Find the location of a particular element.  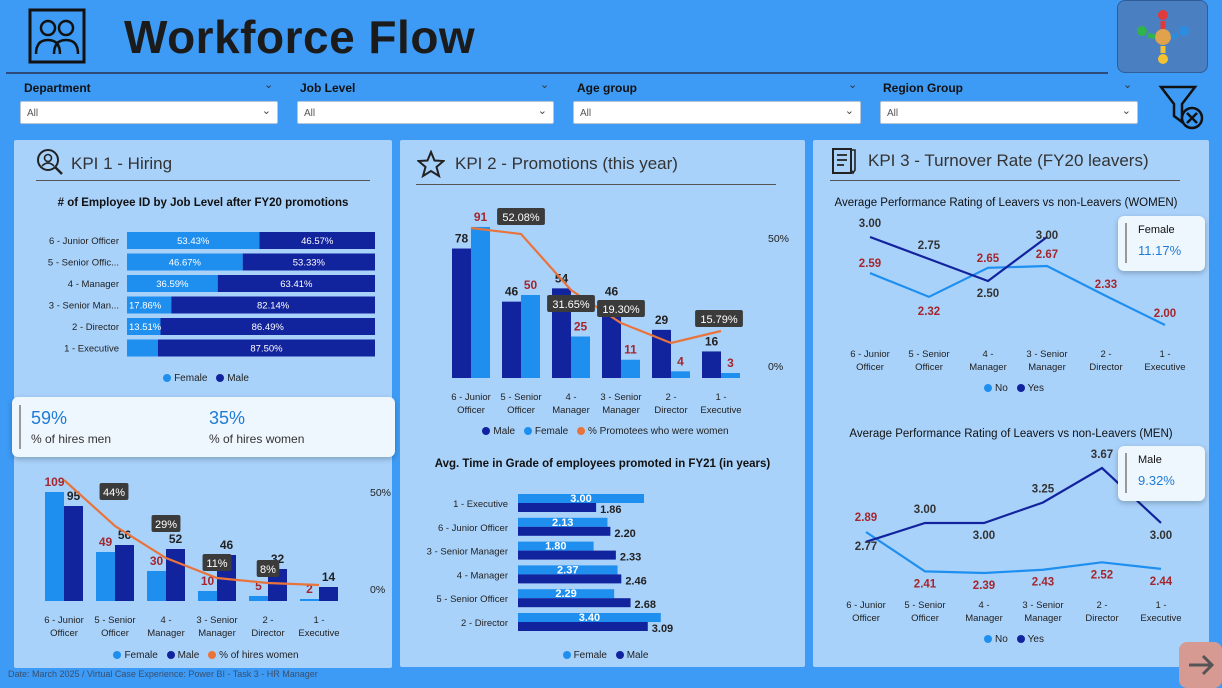

time-category-label: 3 - Senior Manager is located at coordinates (467, 552).